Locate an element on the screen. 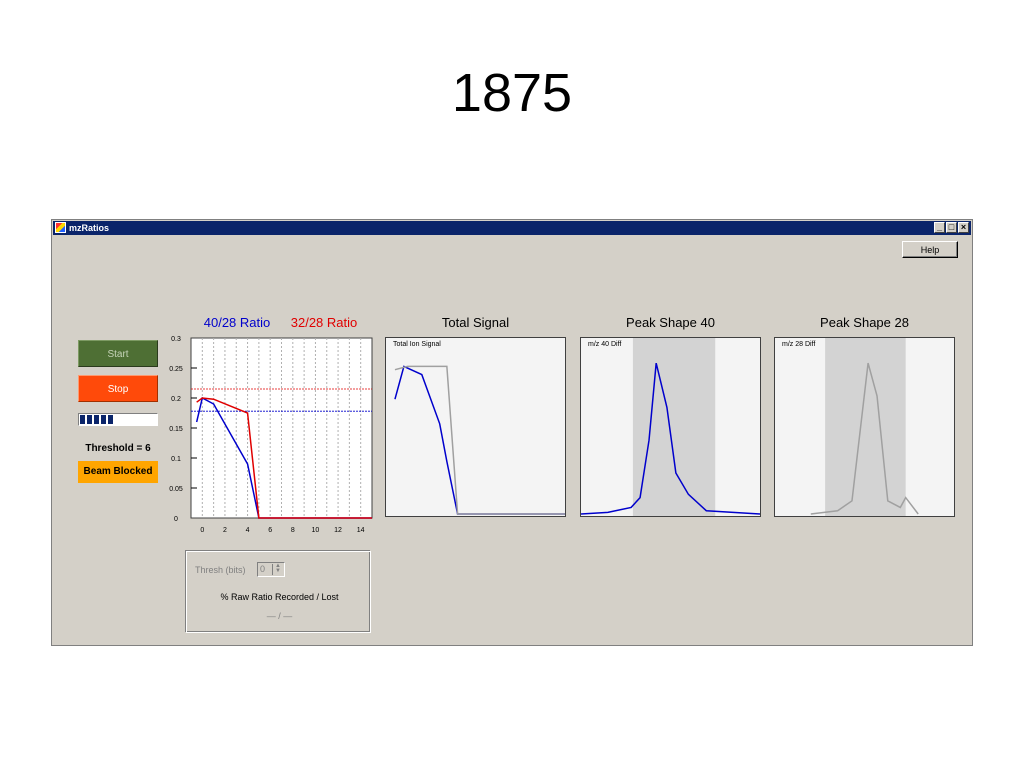  peak-shape-28-plot is located at coordinates (864, 427).